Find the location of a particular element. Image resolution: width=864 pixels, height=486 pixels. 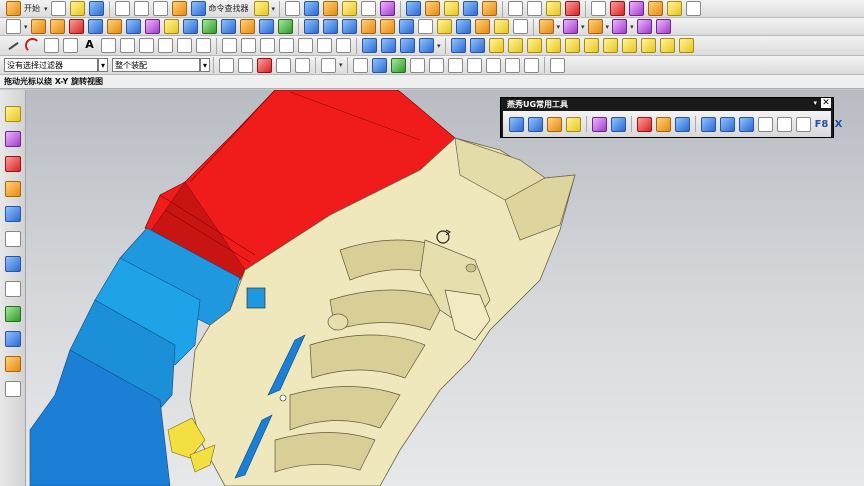

shaded-icon is located at coordinates (471, 8).